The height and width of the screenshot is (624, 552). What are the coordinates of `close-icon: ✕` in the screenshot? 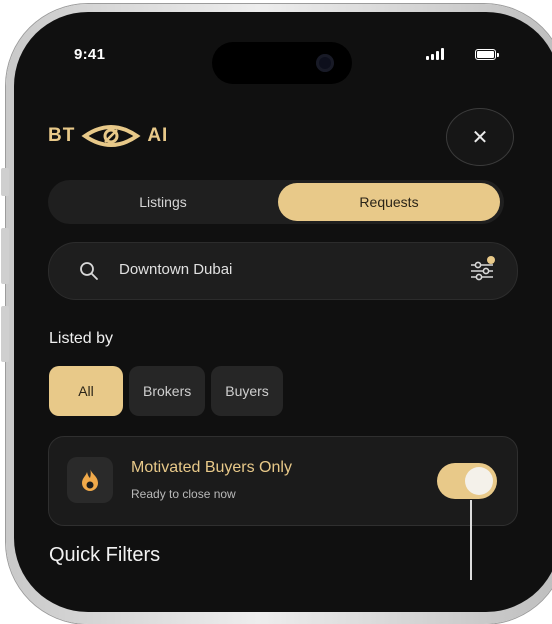 It's located at (480, 137).